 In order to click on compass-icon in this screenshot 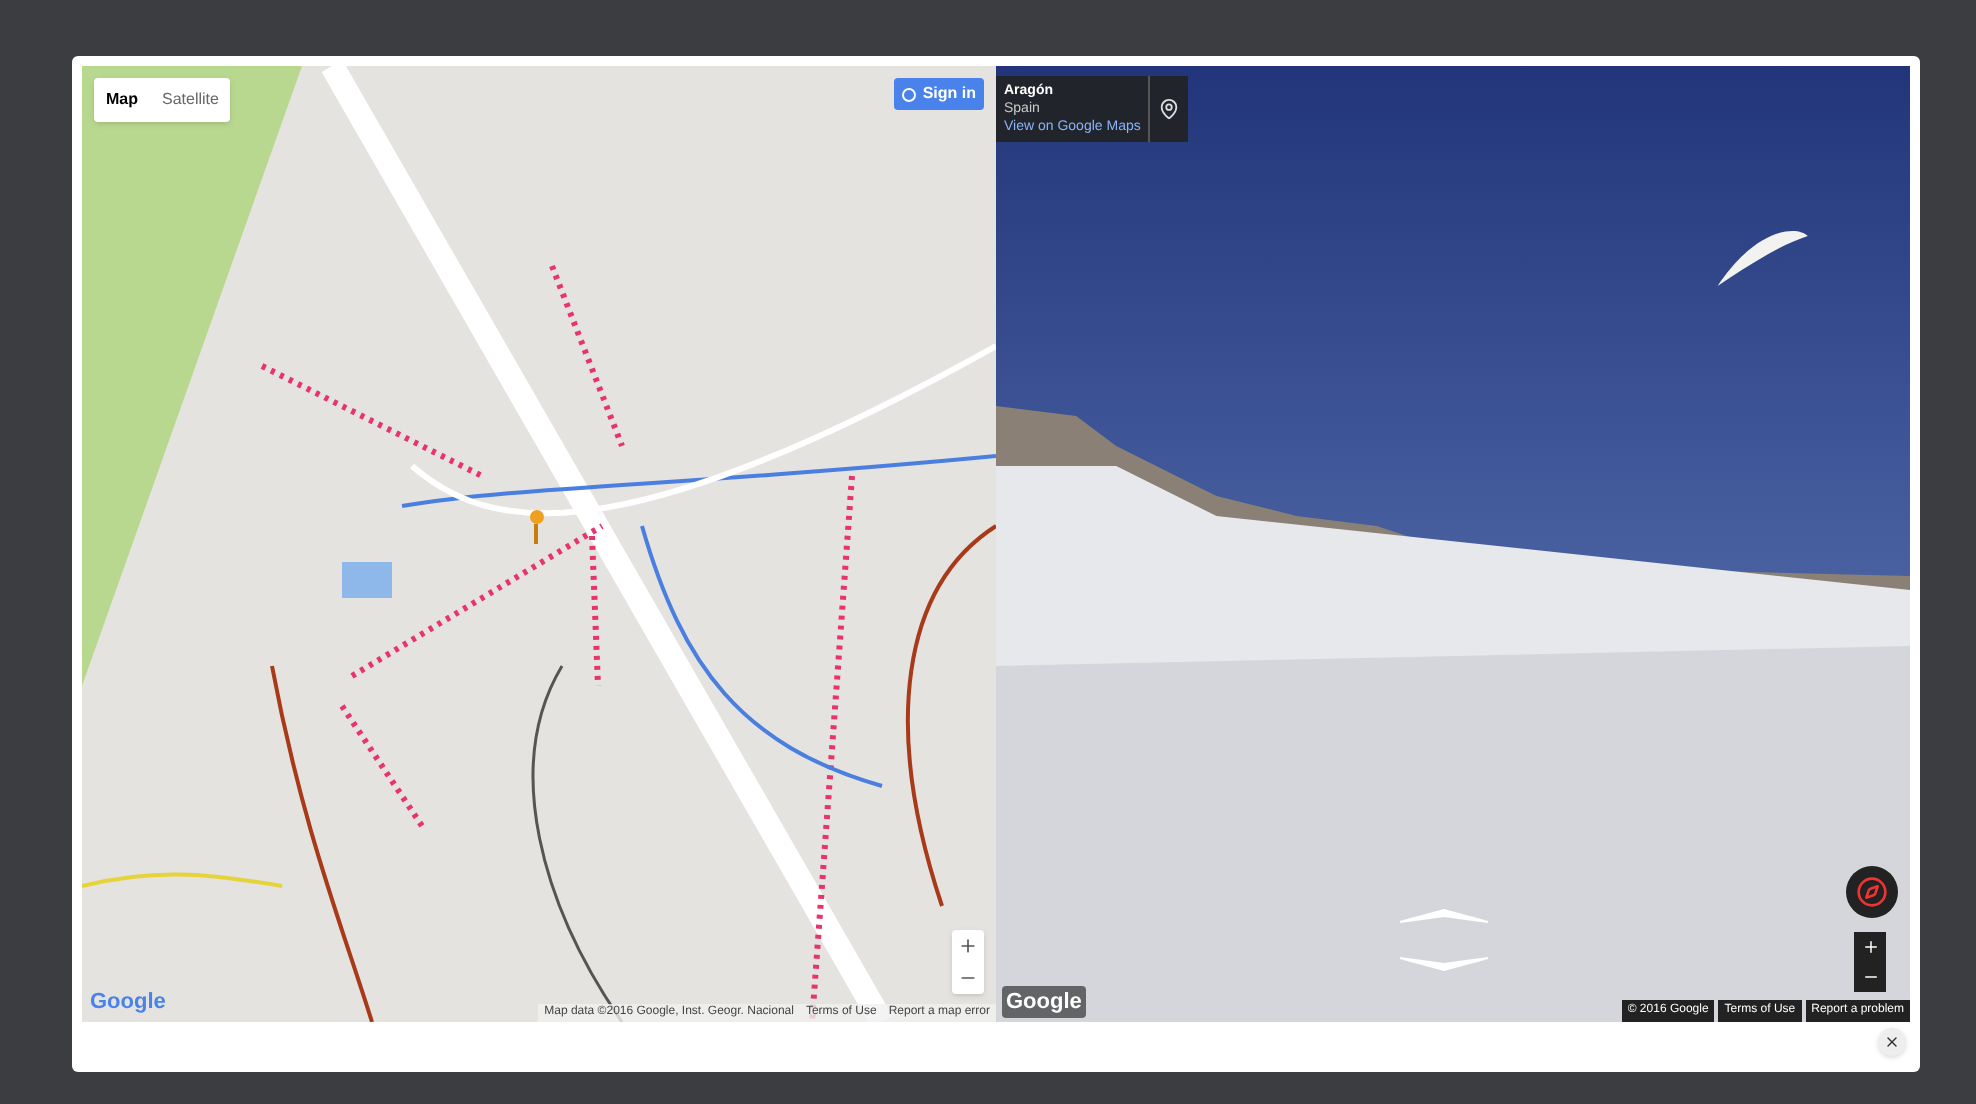, I will do `click(1872, 892)`.